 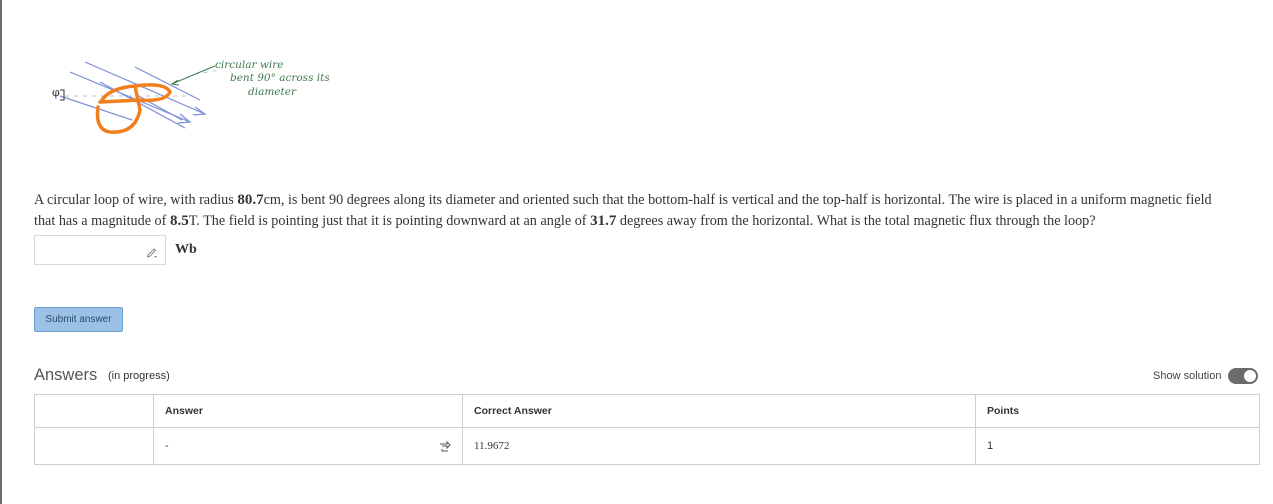 What do you see at coordinates (167, 446) in the screenshot?
I see `answer-value: -` at bounding box center [167, 446].